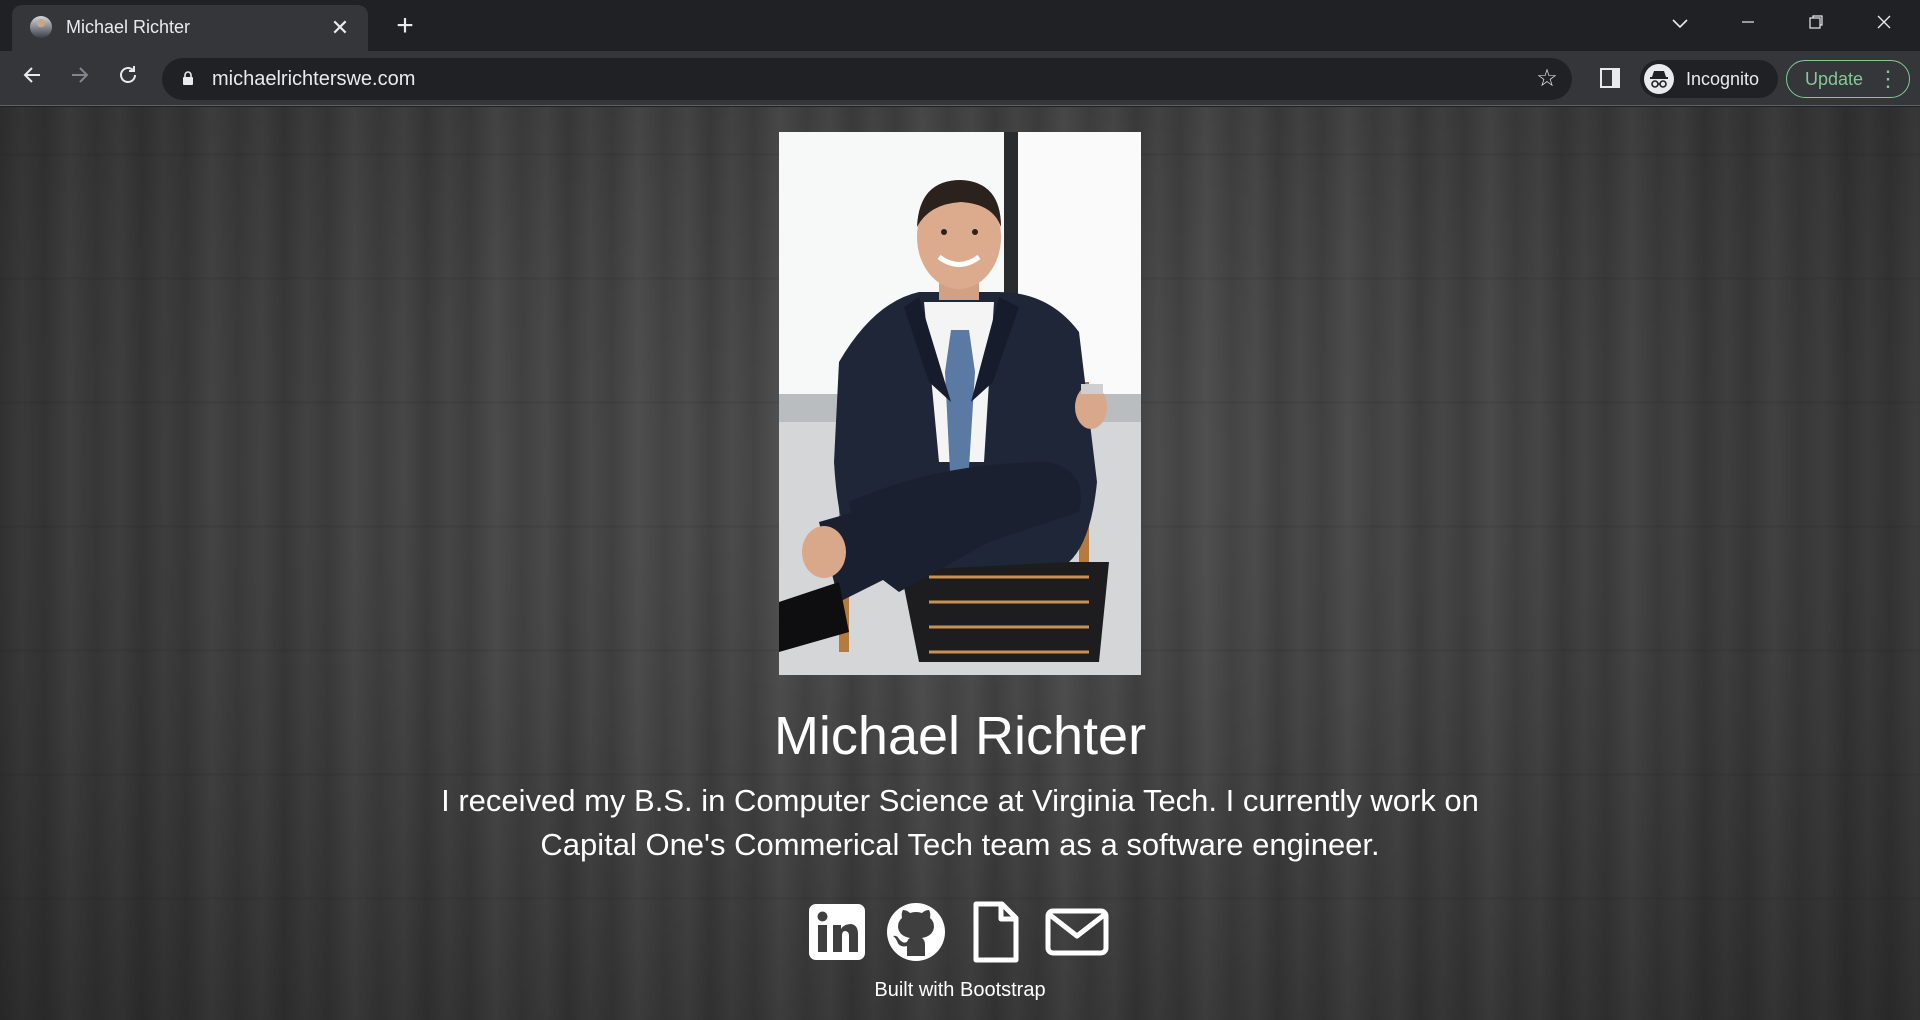 The image size is (1920, 1020). What do you see at coordinates (405, 26) in the screenshot?
I see `new-tab-button: +` at bounding box center [405, 26].